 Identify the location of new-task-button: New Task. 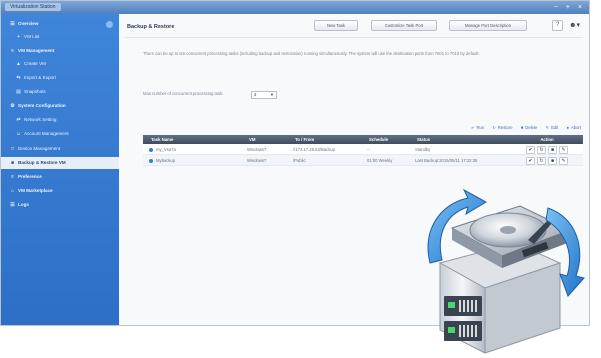
(336, 25).